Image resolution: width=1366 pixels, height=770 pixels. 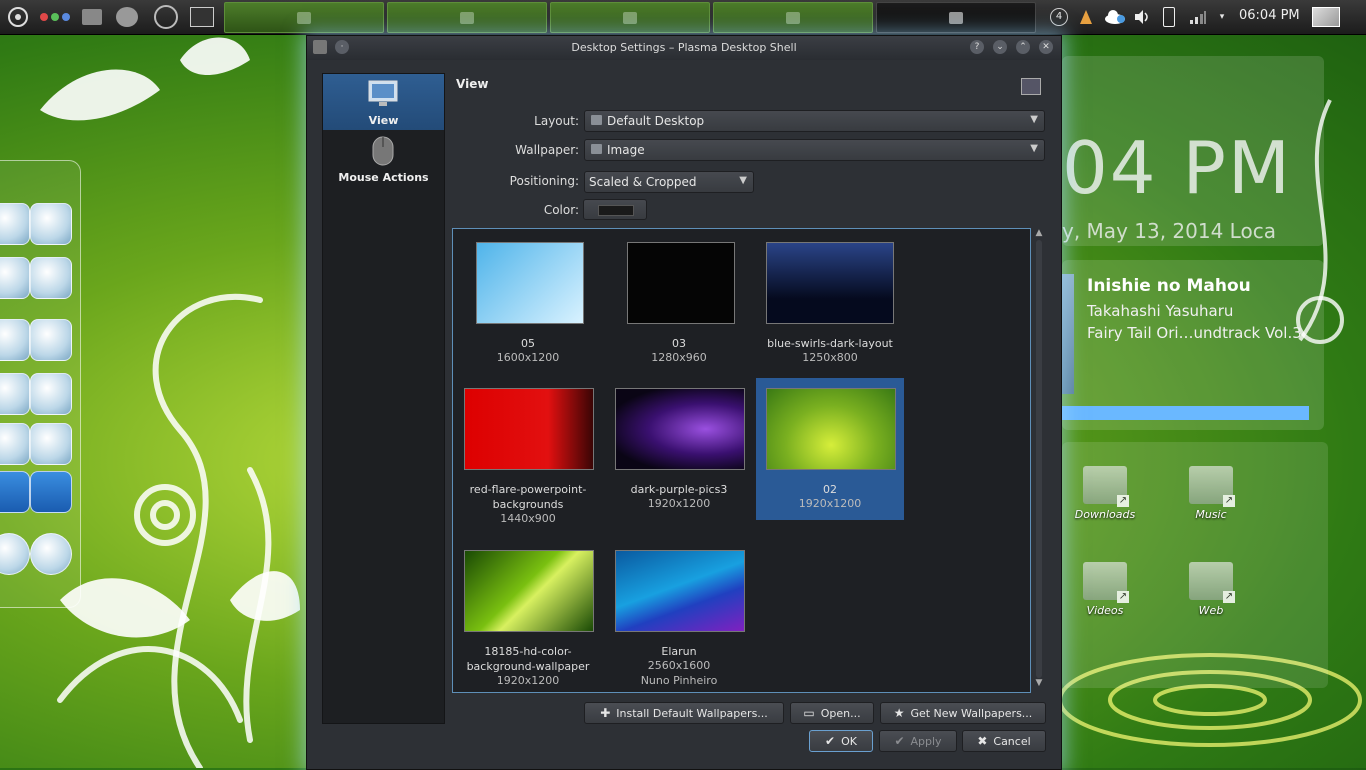 I want to click on sidebar-item-mouse-actions: Mouse Actions, so click(x=383, y=159).